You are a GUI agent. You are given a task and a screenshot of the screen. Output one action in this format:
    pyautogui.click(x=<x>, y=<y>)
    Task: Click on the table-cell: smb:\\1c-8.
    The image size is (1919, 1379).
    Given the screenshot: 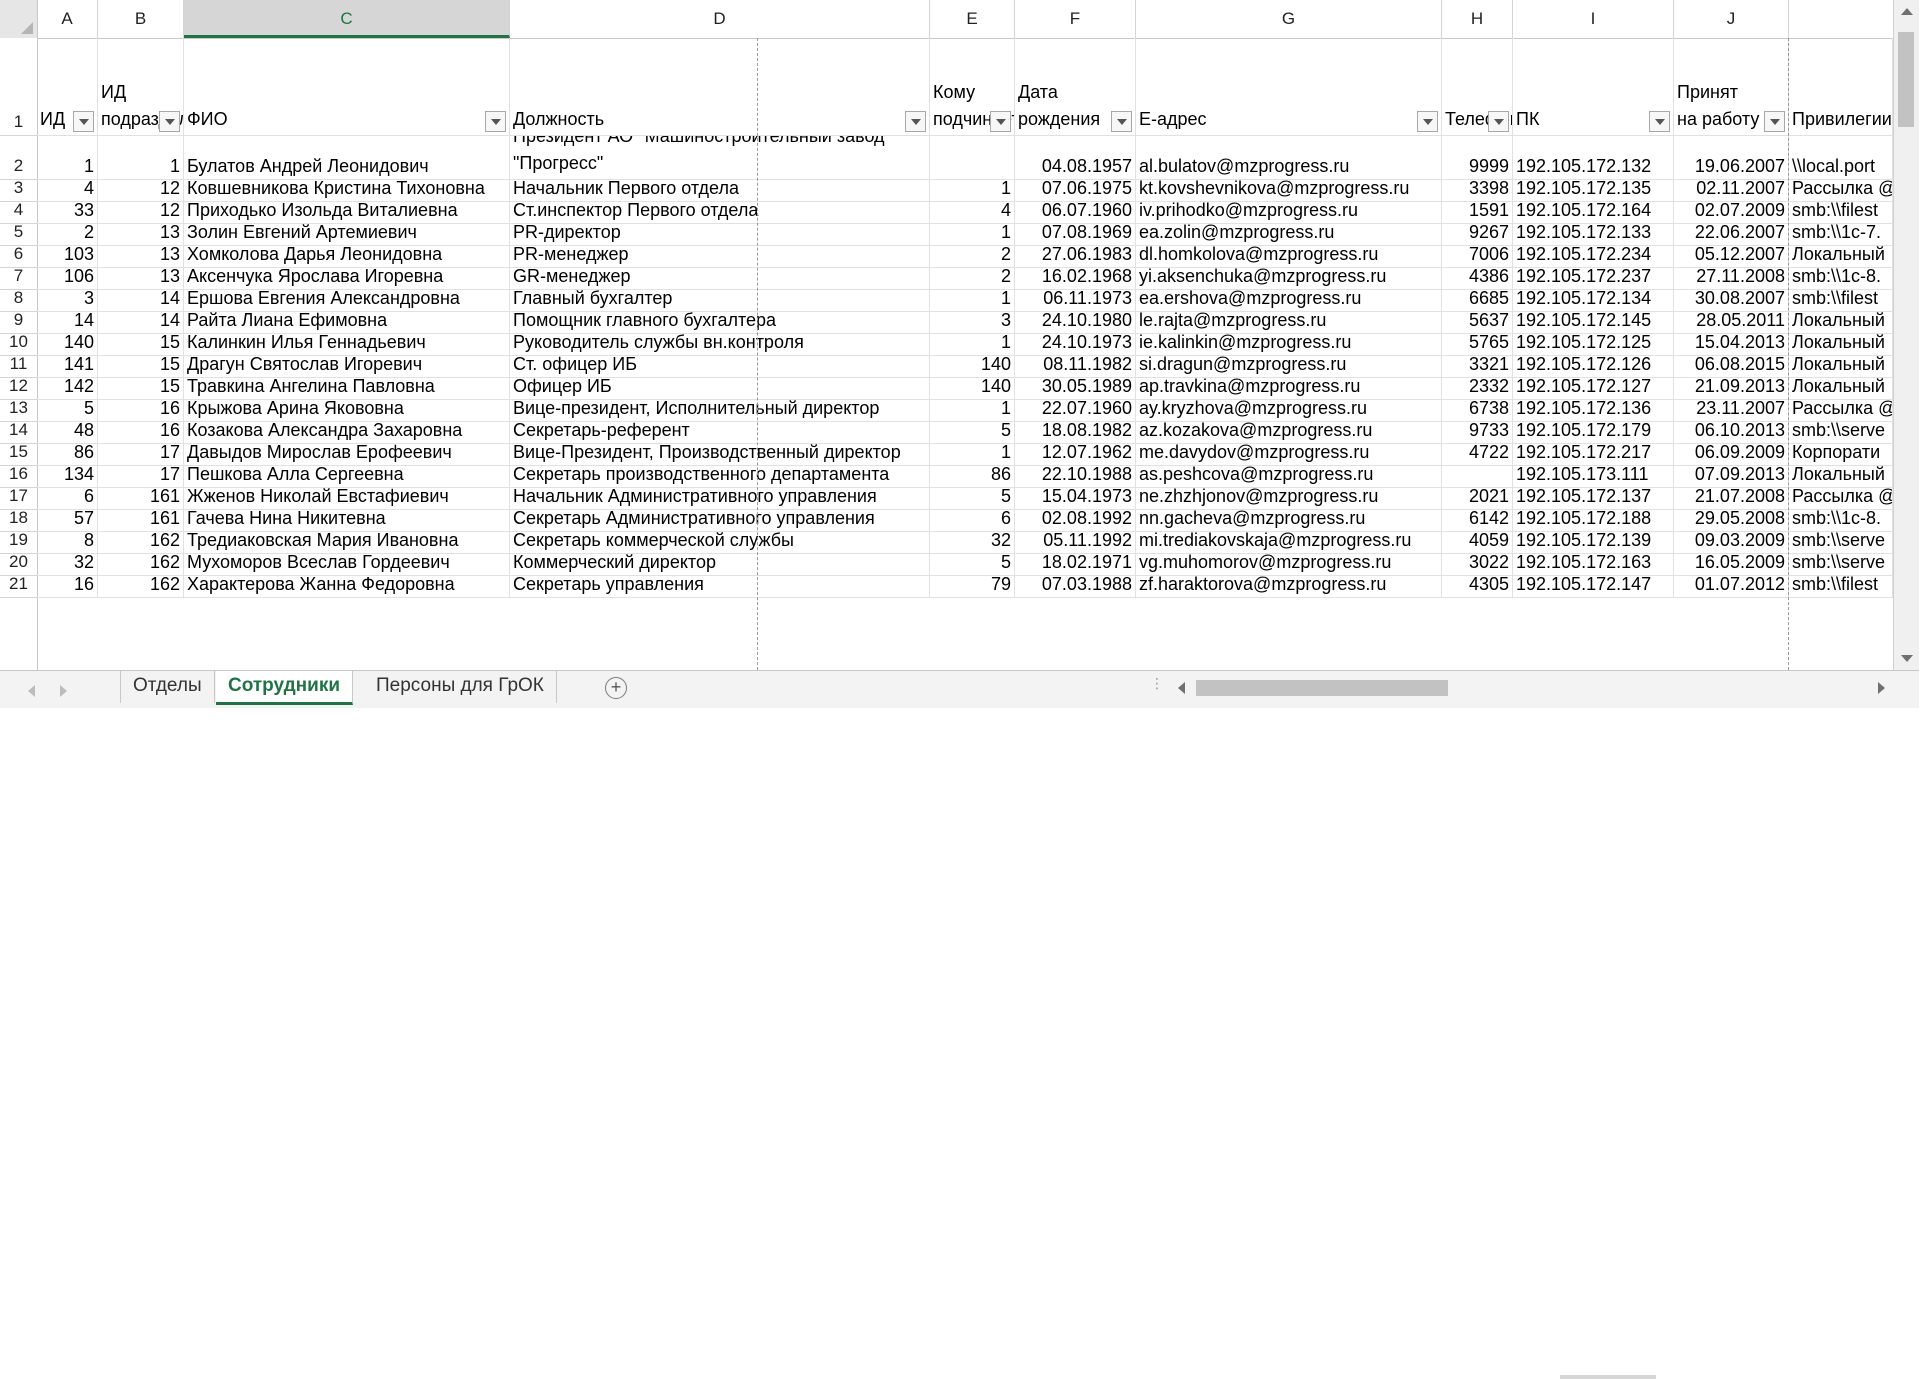 What is the action you would take?
    pyautogui.click(x=1841, y=279)
    